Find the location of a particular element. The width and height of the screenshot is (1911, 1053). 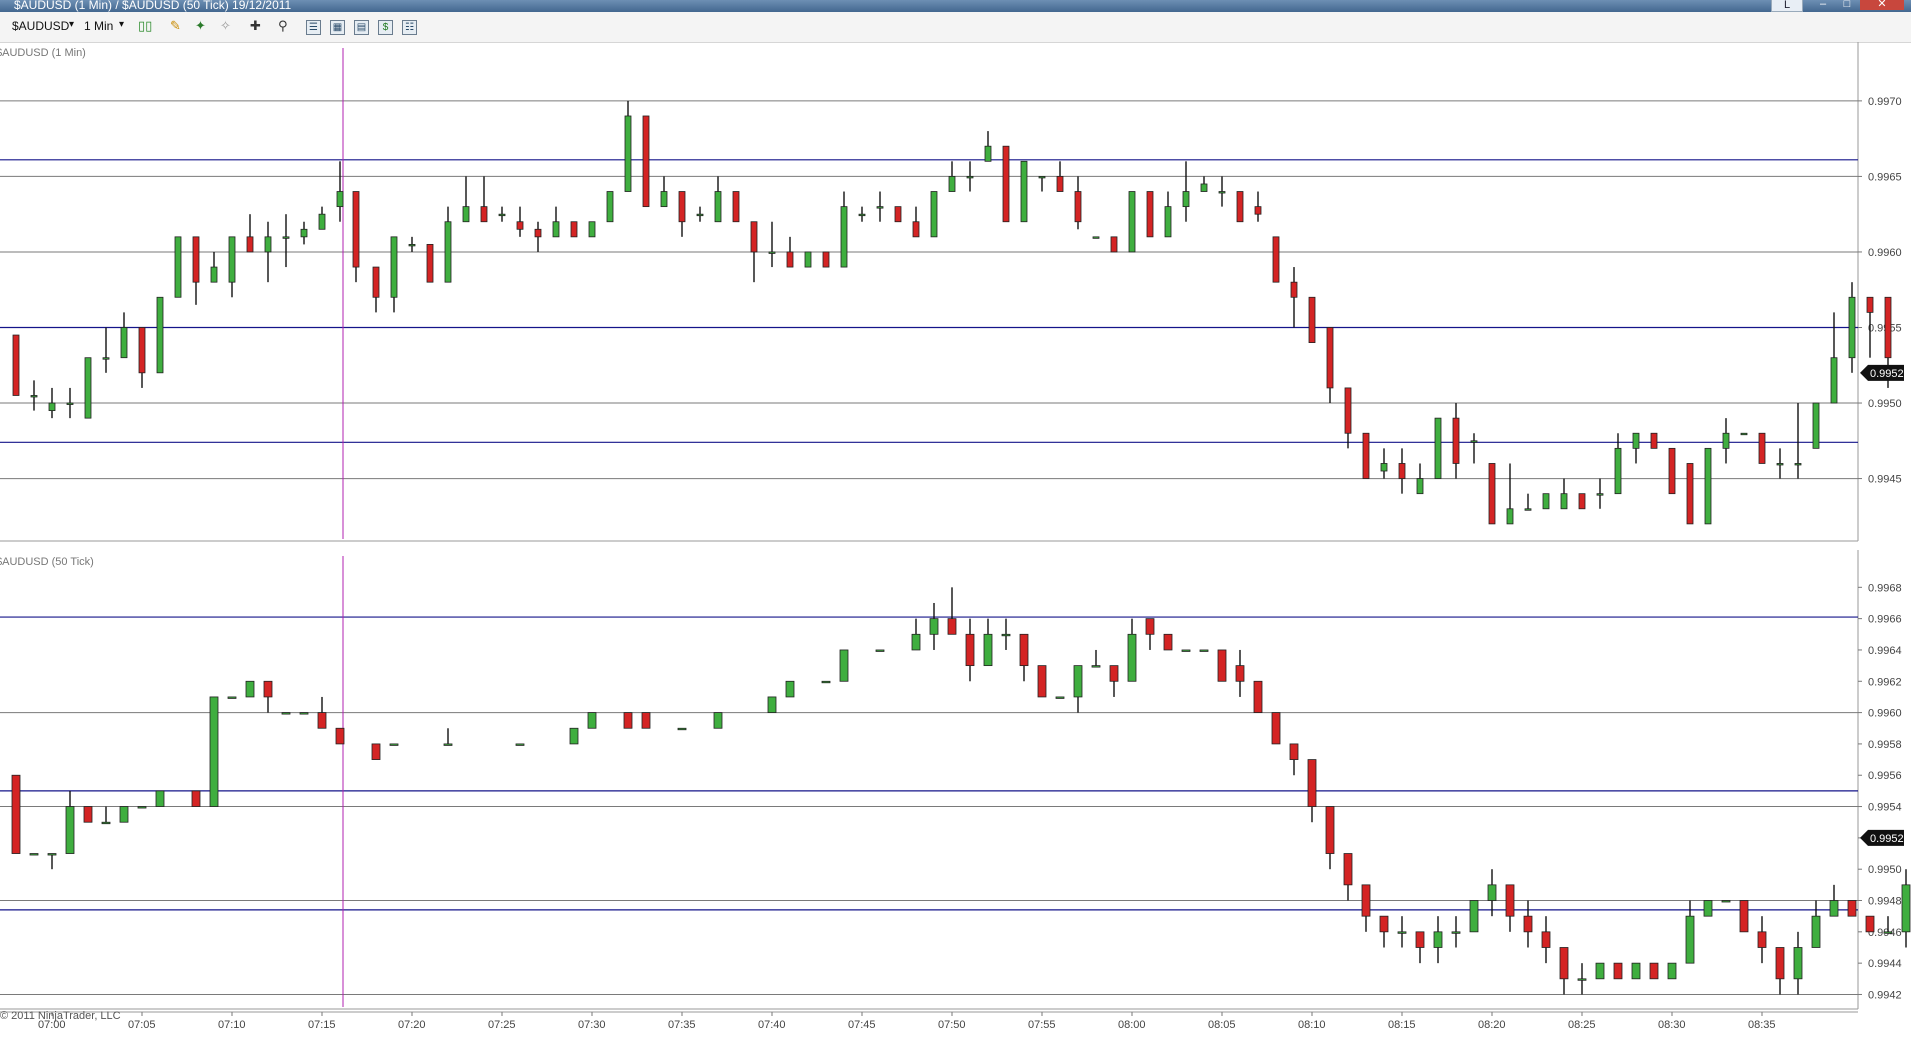

y-tick-label: 0.9945 is located at coordinates (1885, 480).